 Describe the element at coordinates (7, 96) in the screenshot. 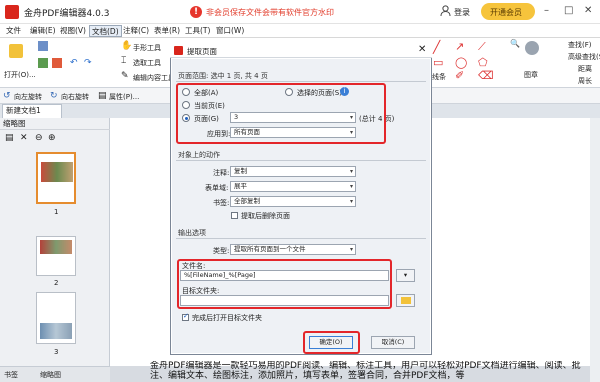

I see `rotate-left-icon: ↺` at that location.